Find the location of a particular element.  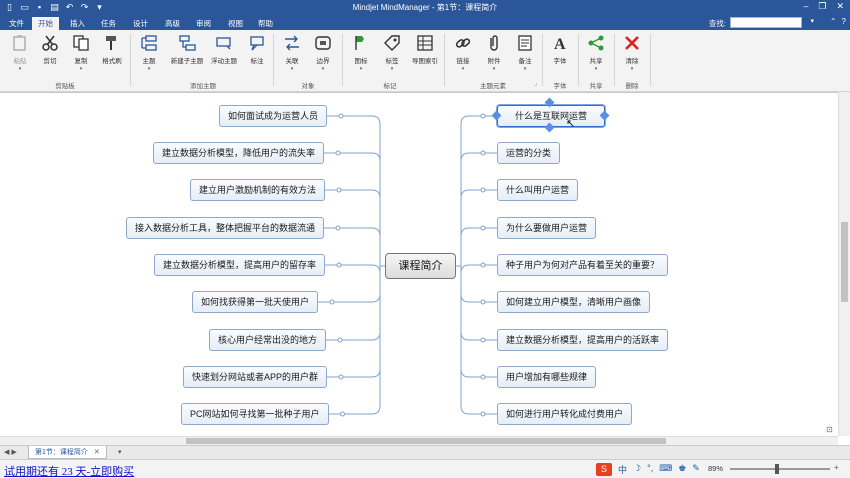

tags-button: 标签 ▾ is located at coordinates (392, 53).